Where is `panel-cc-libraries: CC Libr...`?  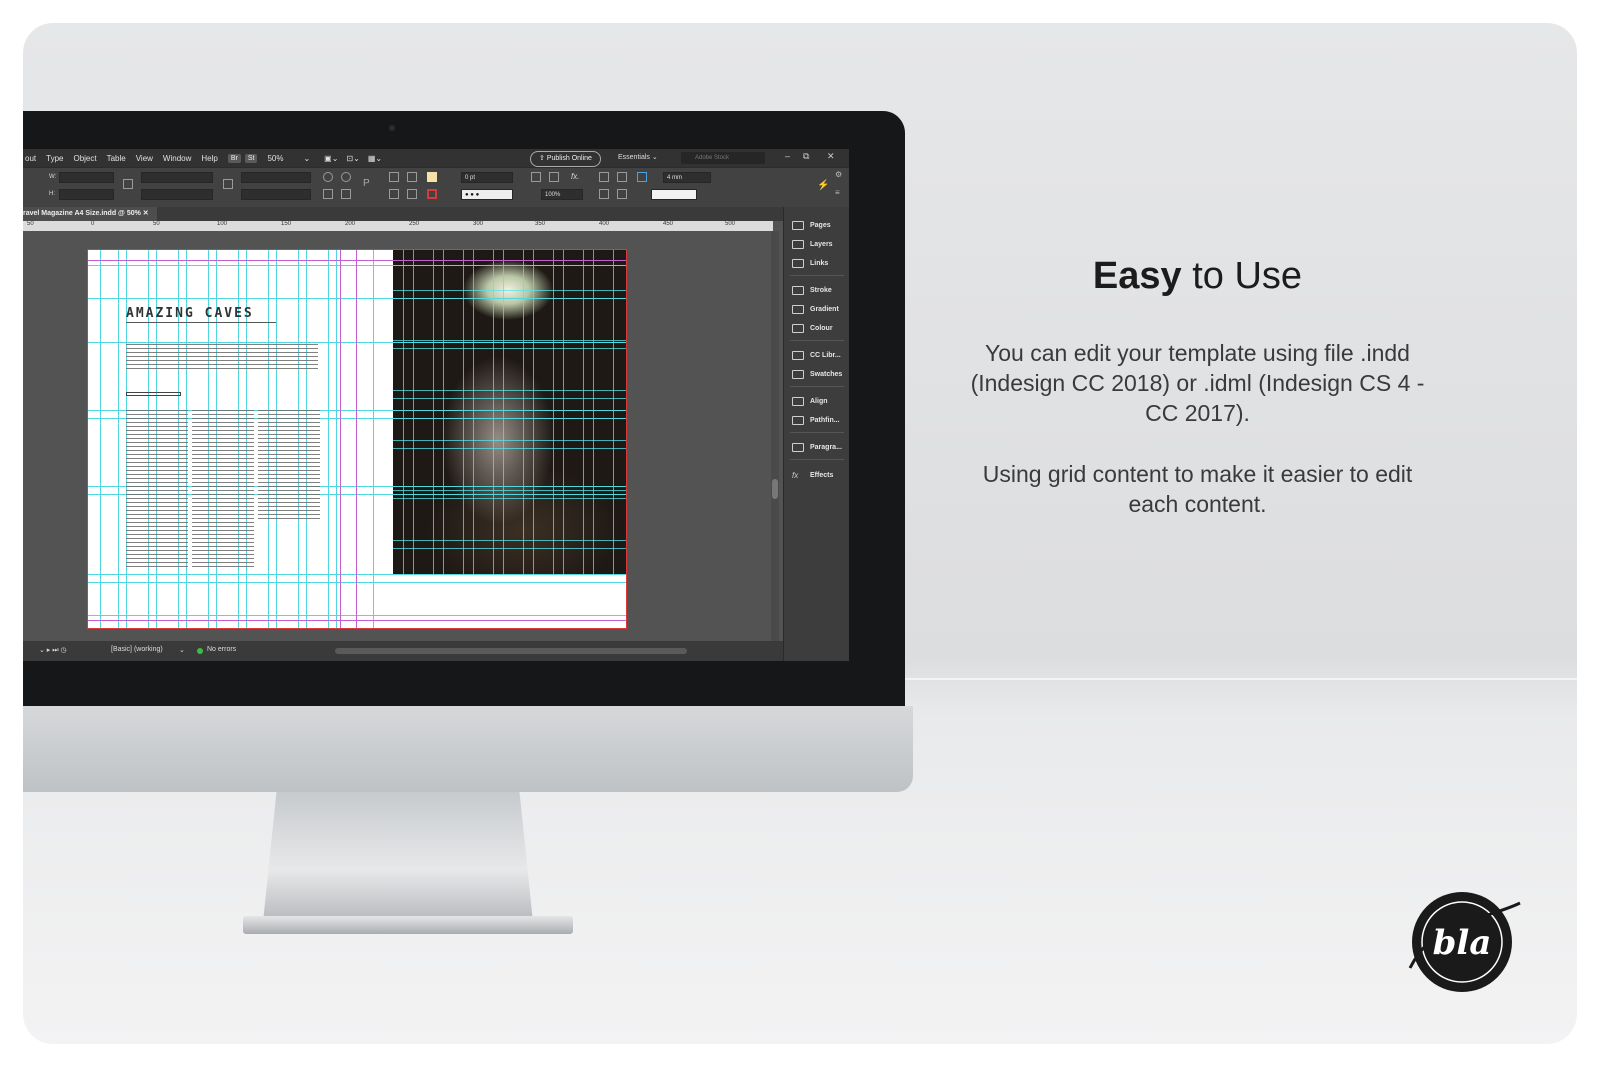
panel-cc-libraries: CC Libr... is located at coordinates (816, 355).